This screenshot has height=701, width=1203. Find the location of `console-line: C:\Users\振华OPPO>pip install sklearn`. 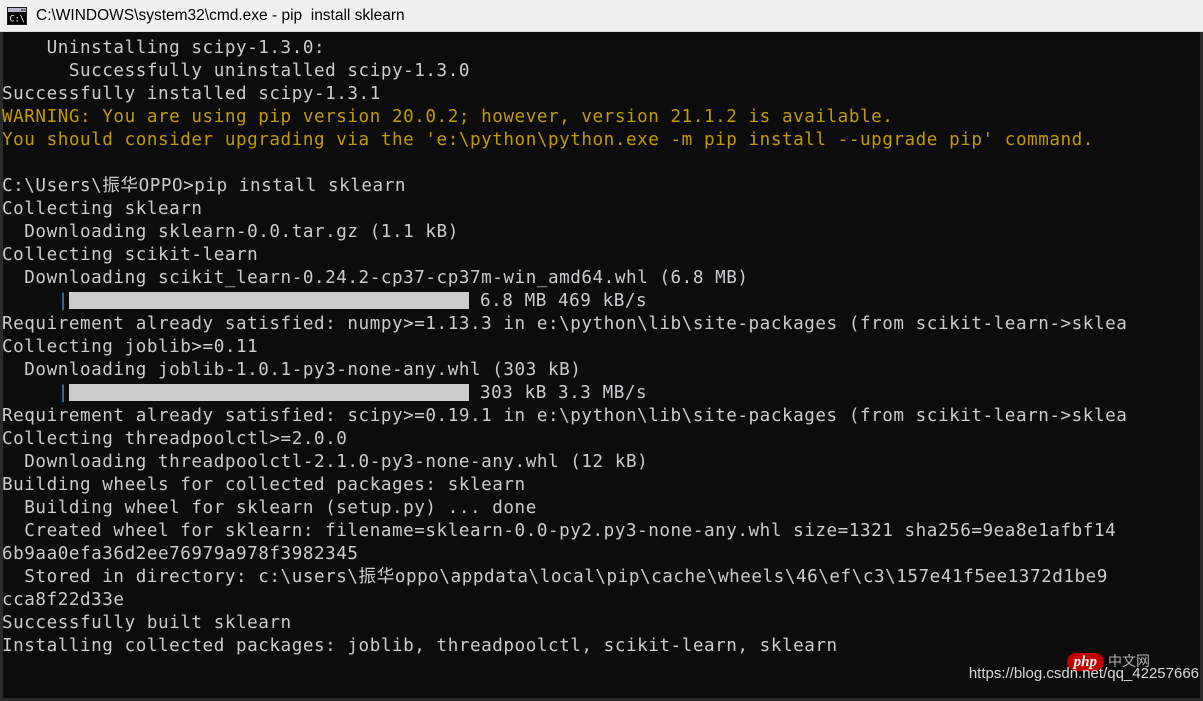

console-line: C:\Users\振华OPPO>pip install sklearn is located at coordinates (204, 186).